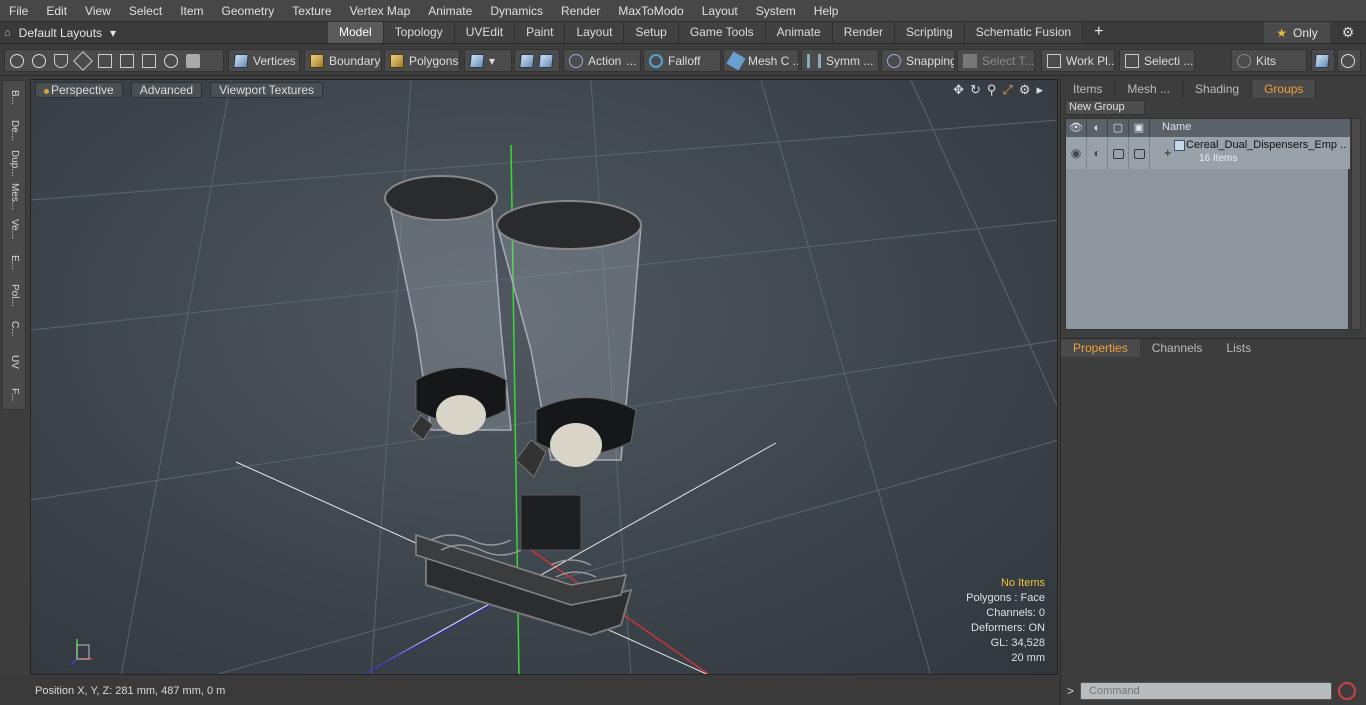 This screenshot has width=1366, height=705. Describe the element at coordinates (1348, 33) in the screenshot. I see `gear-icon: ⚙` at that location.